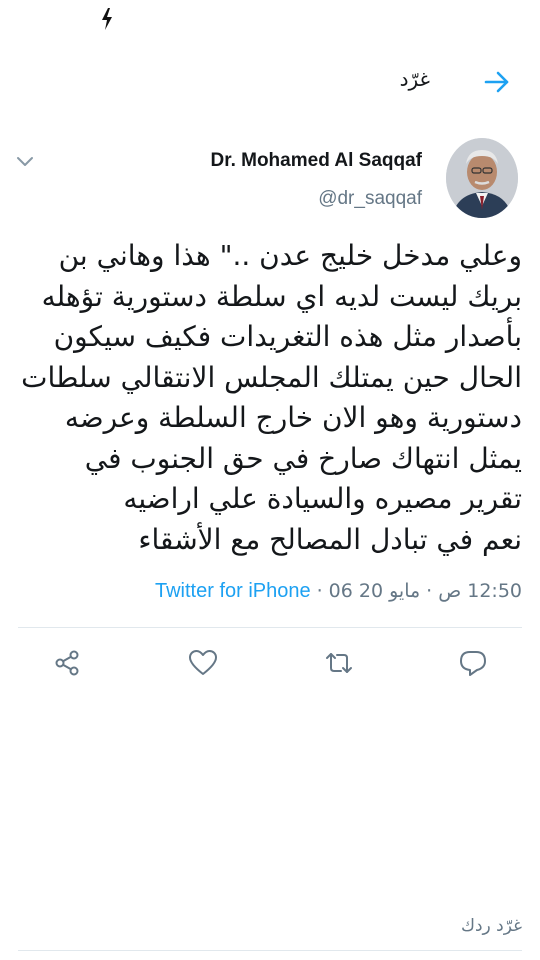  Describe the element at coordinates (270, 665) in the screenshot. I see `tweet-actions` at that location.